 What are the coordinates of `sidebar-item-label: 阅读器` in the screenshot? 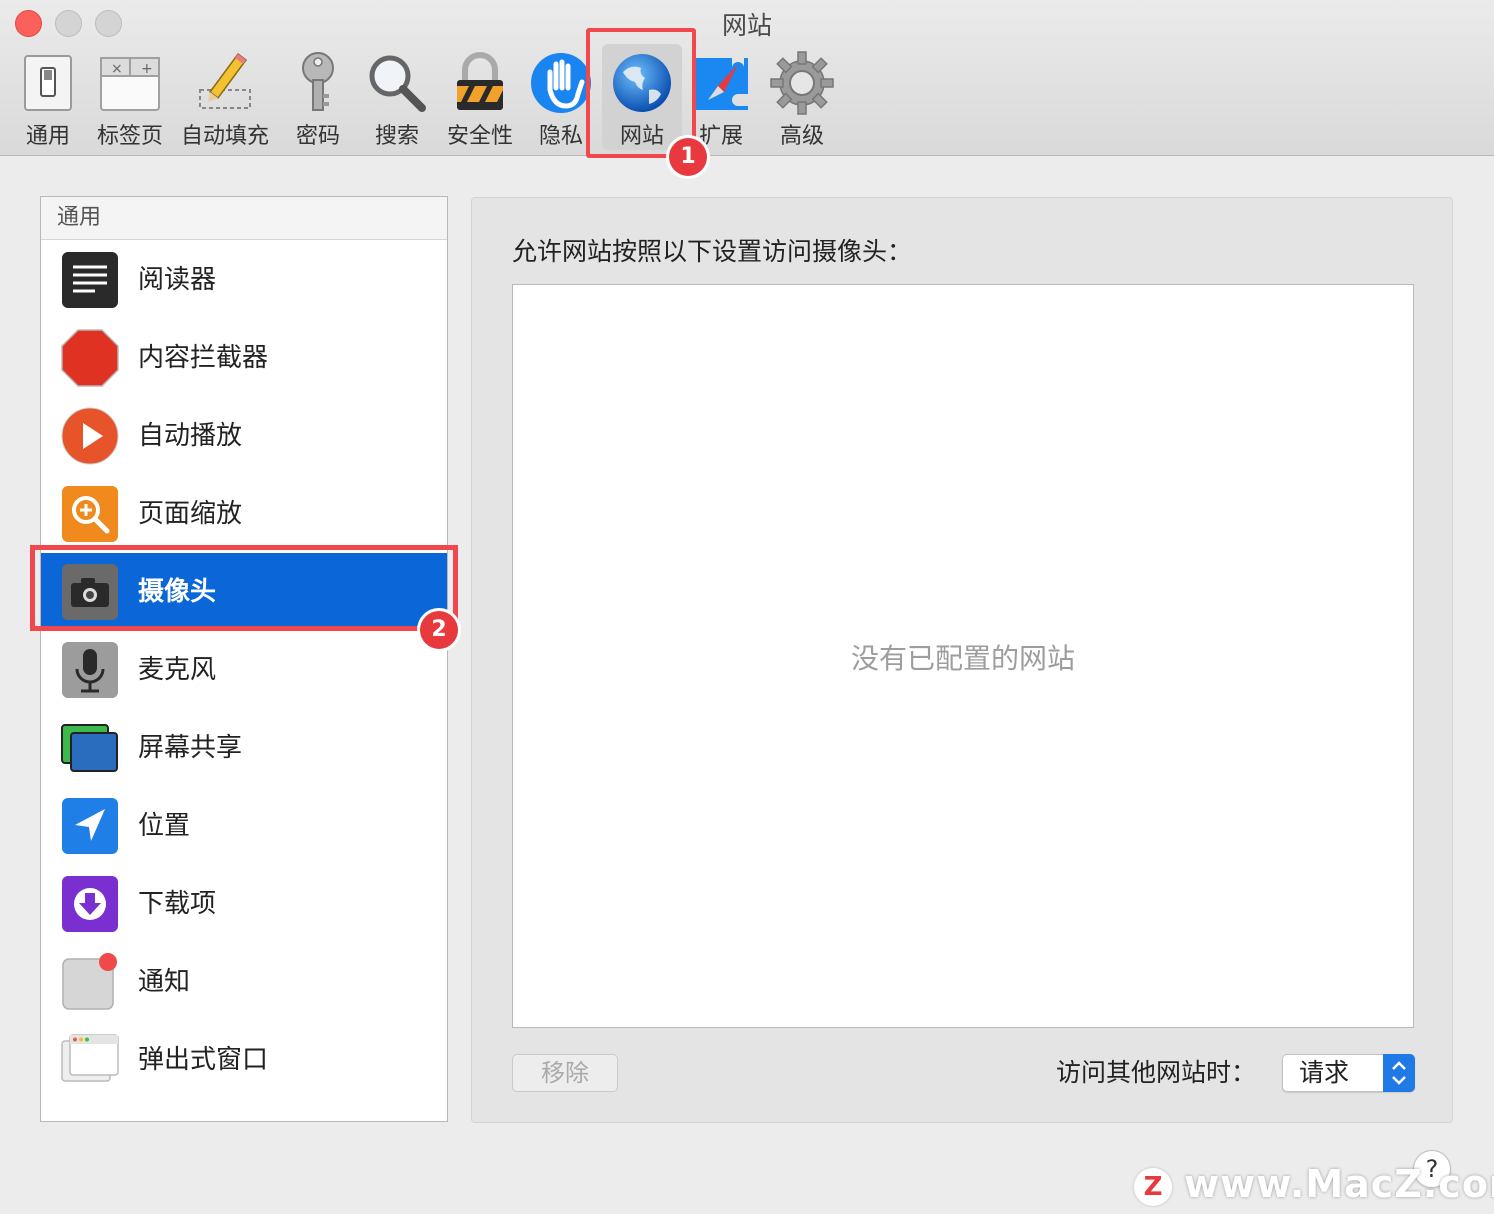 It's located at (177, 280).